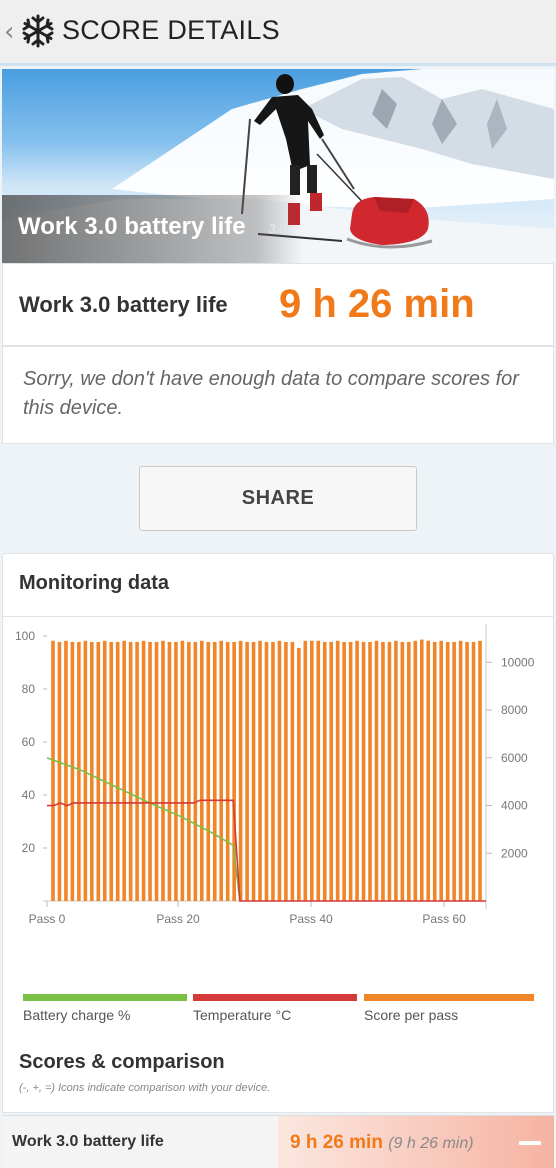 The image size is (556, 1168). Describe the element at coordinates (514, 710) in the screenshot. I see `right-tick-label: 8000` at that location.